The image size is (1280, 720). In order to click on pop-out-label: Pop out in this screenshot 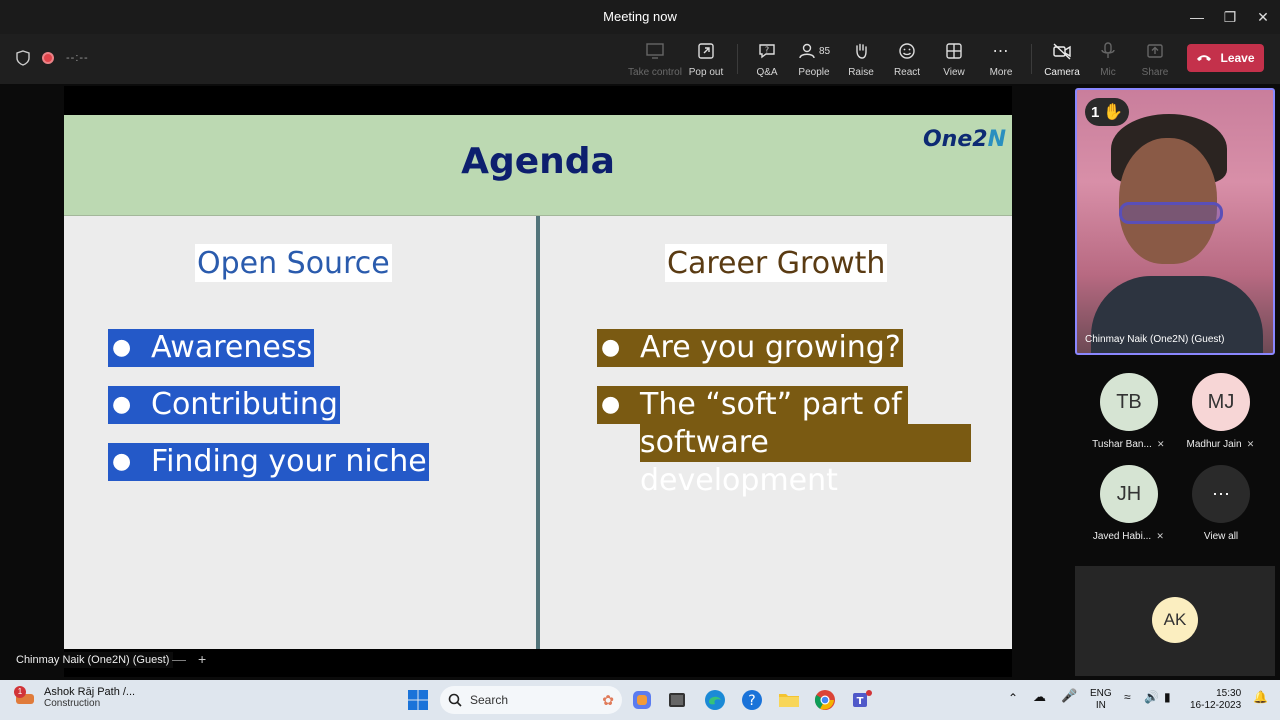, I will do `click(706, 72)`.